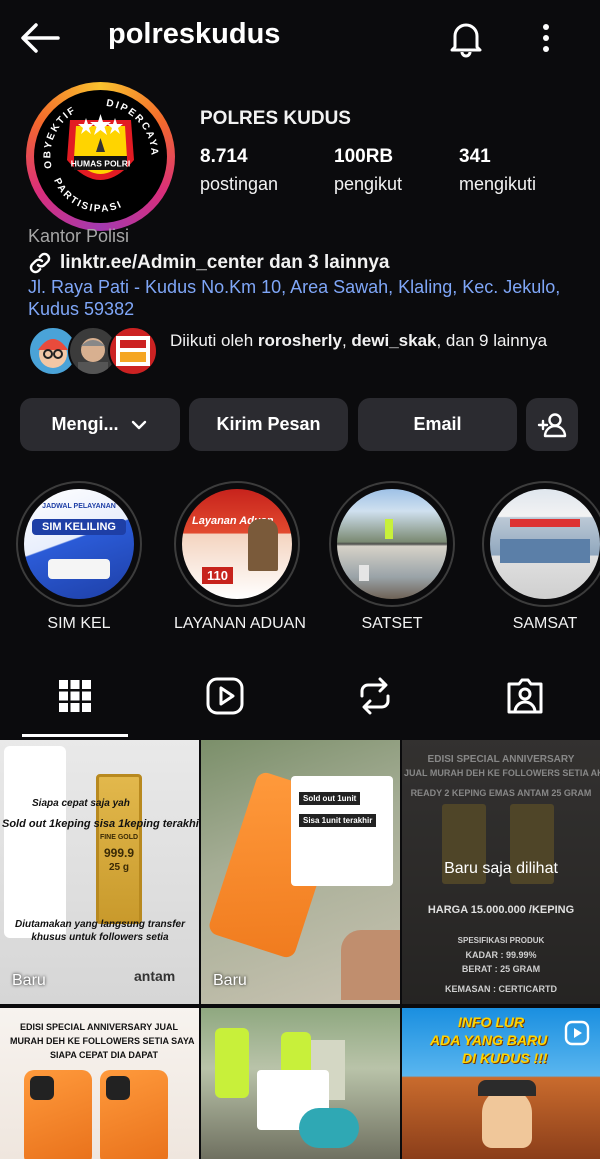 The height and width of the screenshot is (1159, 600). I want to click on post-text-line: Sold out 1unit, so click(330, 798).